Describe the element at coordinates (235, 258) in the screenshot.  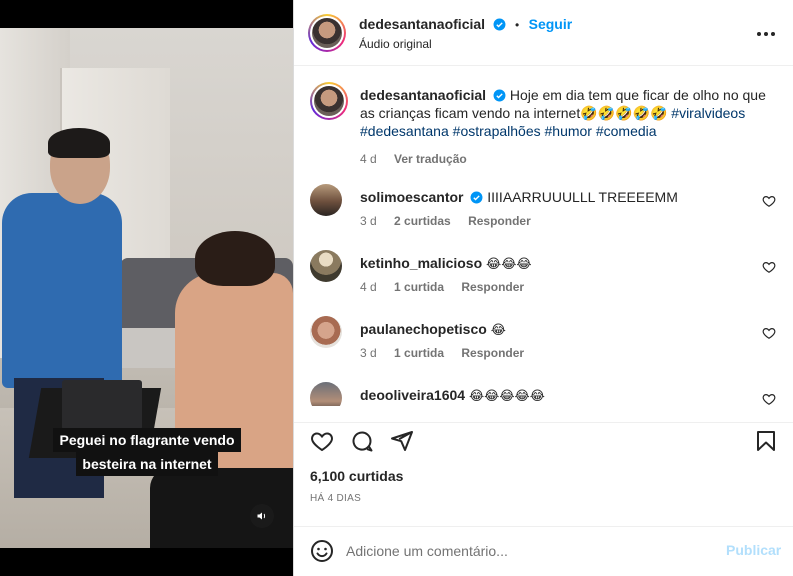
I see `scene-boy-hair` at that location.